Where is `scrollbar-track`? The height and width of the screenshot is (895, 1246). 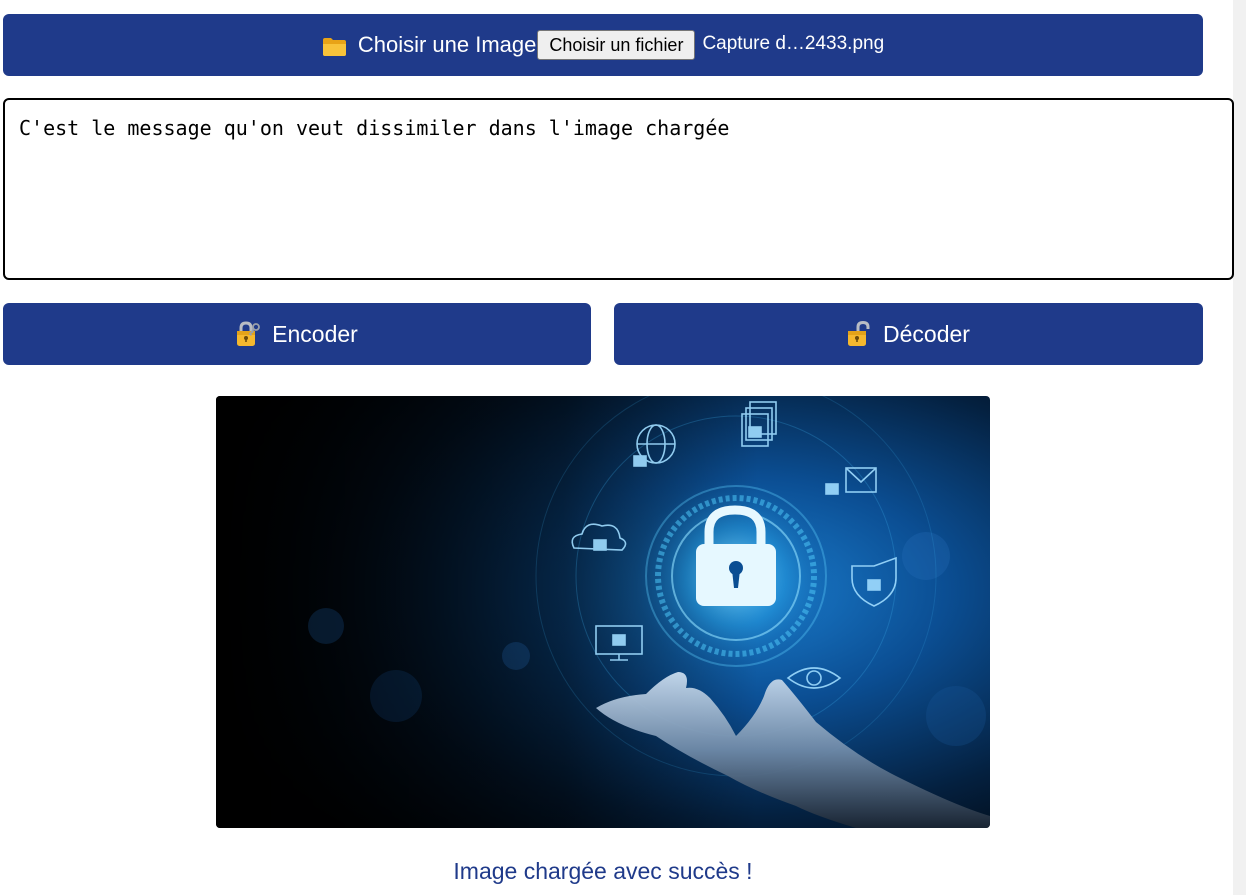
scrollbar-track is located at coordinates (1239, 447).